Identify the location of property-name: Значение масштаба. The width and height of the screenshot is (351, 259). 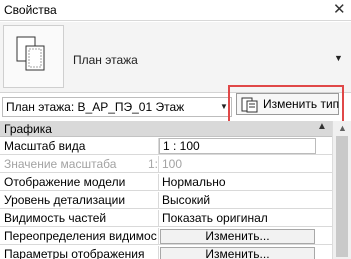
(60, 164).